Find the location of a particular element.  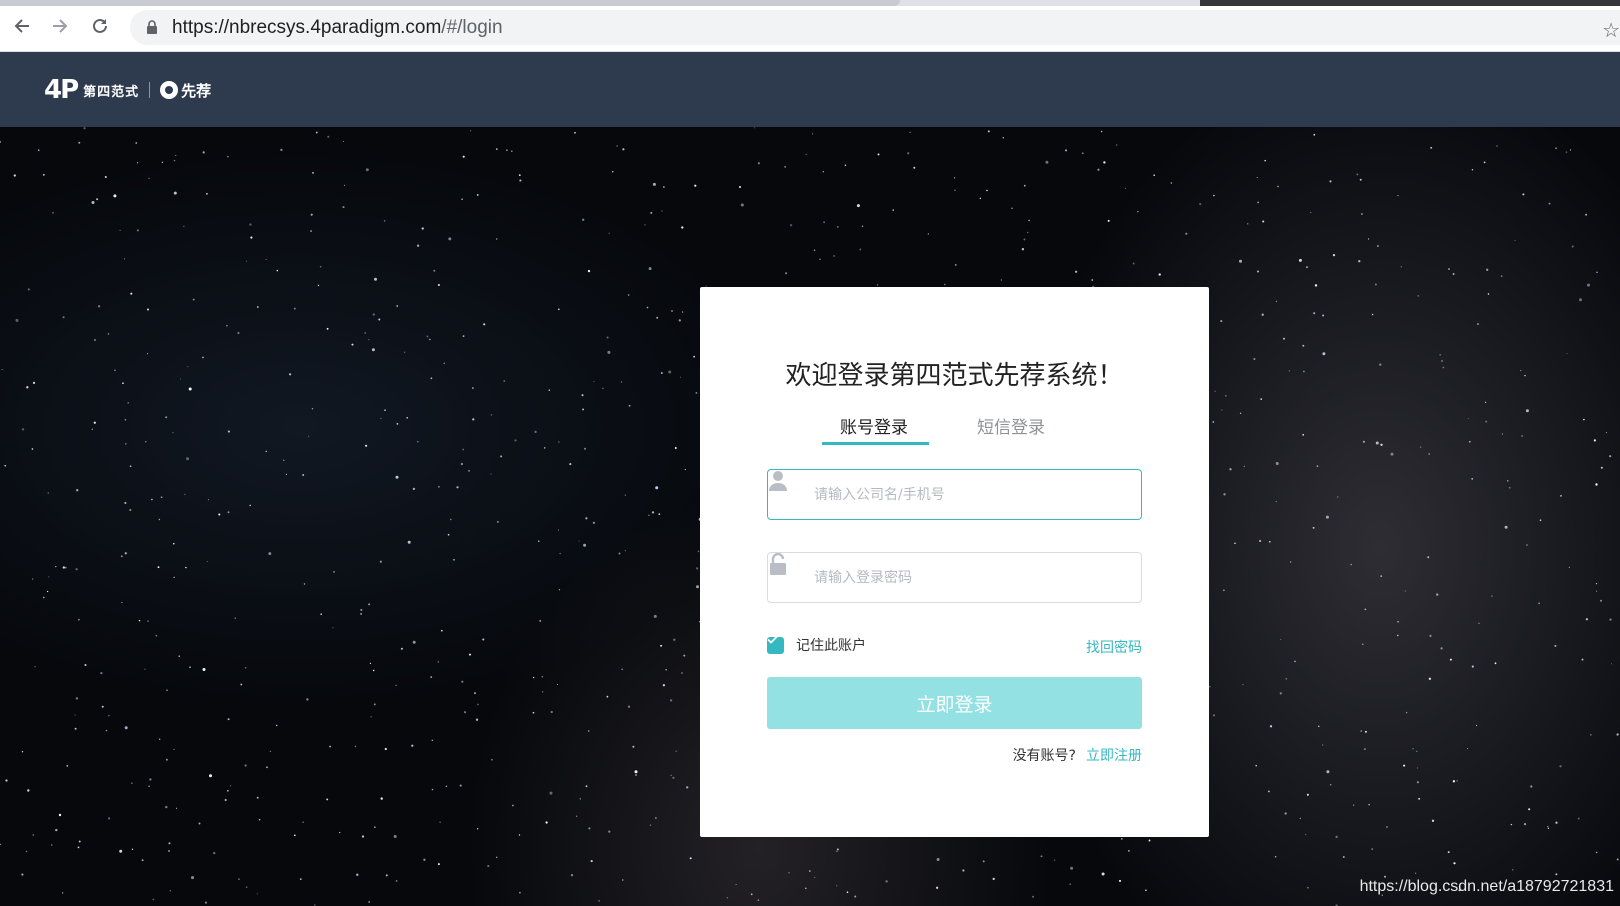

padlock-icon is located at coordinates (778, 564).